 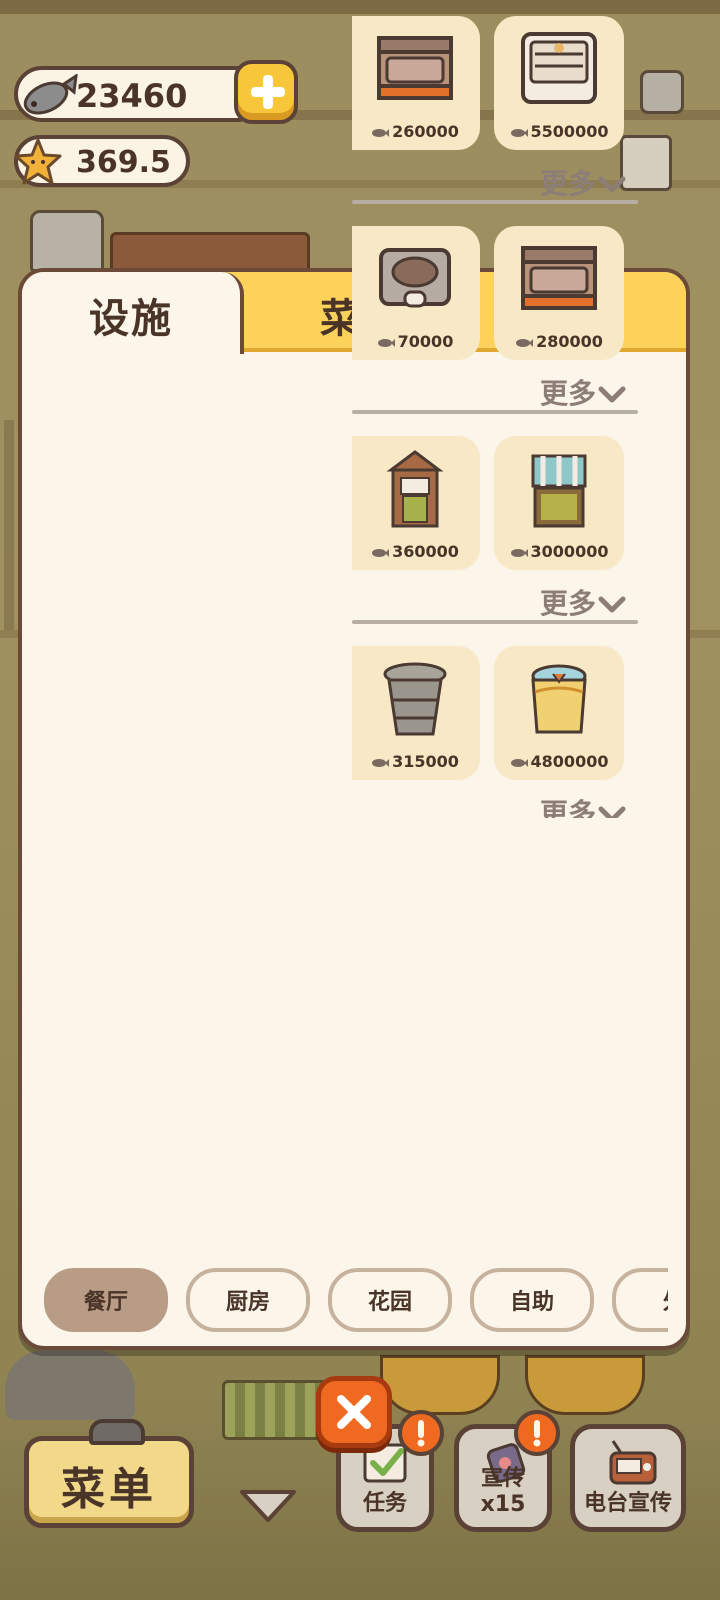 I want to click on item-price-value: 360000, so click(x=425, y=551).